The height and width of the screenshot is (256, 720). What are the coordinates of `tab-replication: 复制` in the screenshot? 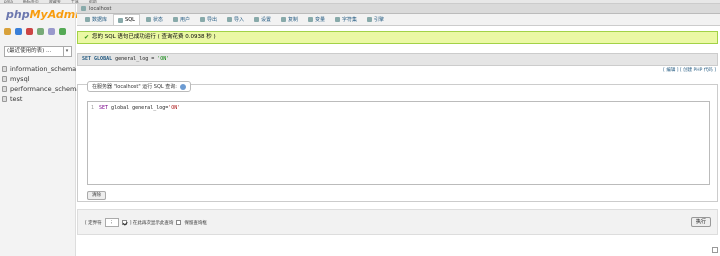 It's located at (289, 19).